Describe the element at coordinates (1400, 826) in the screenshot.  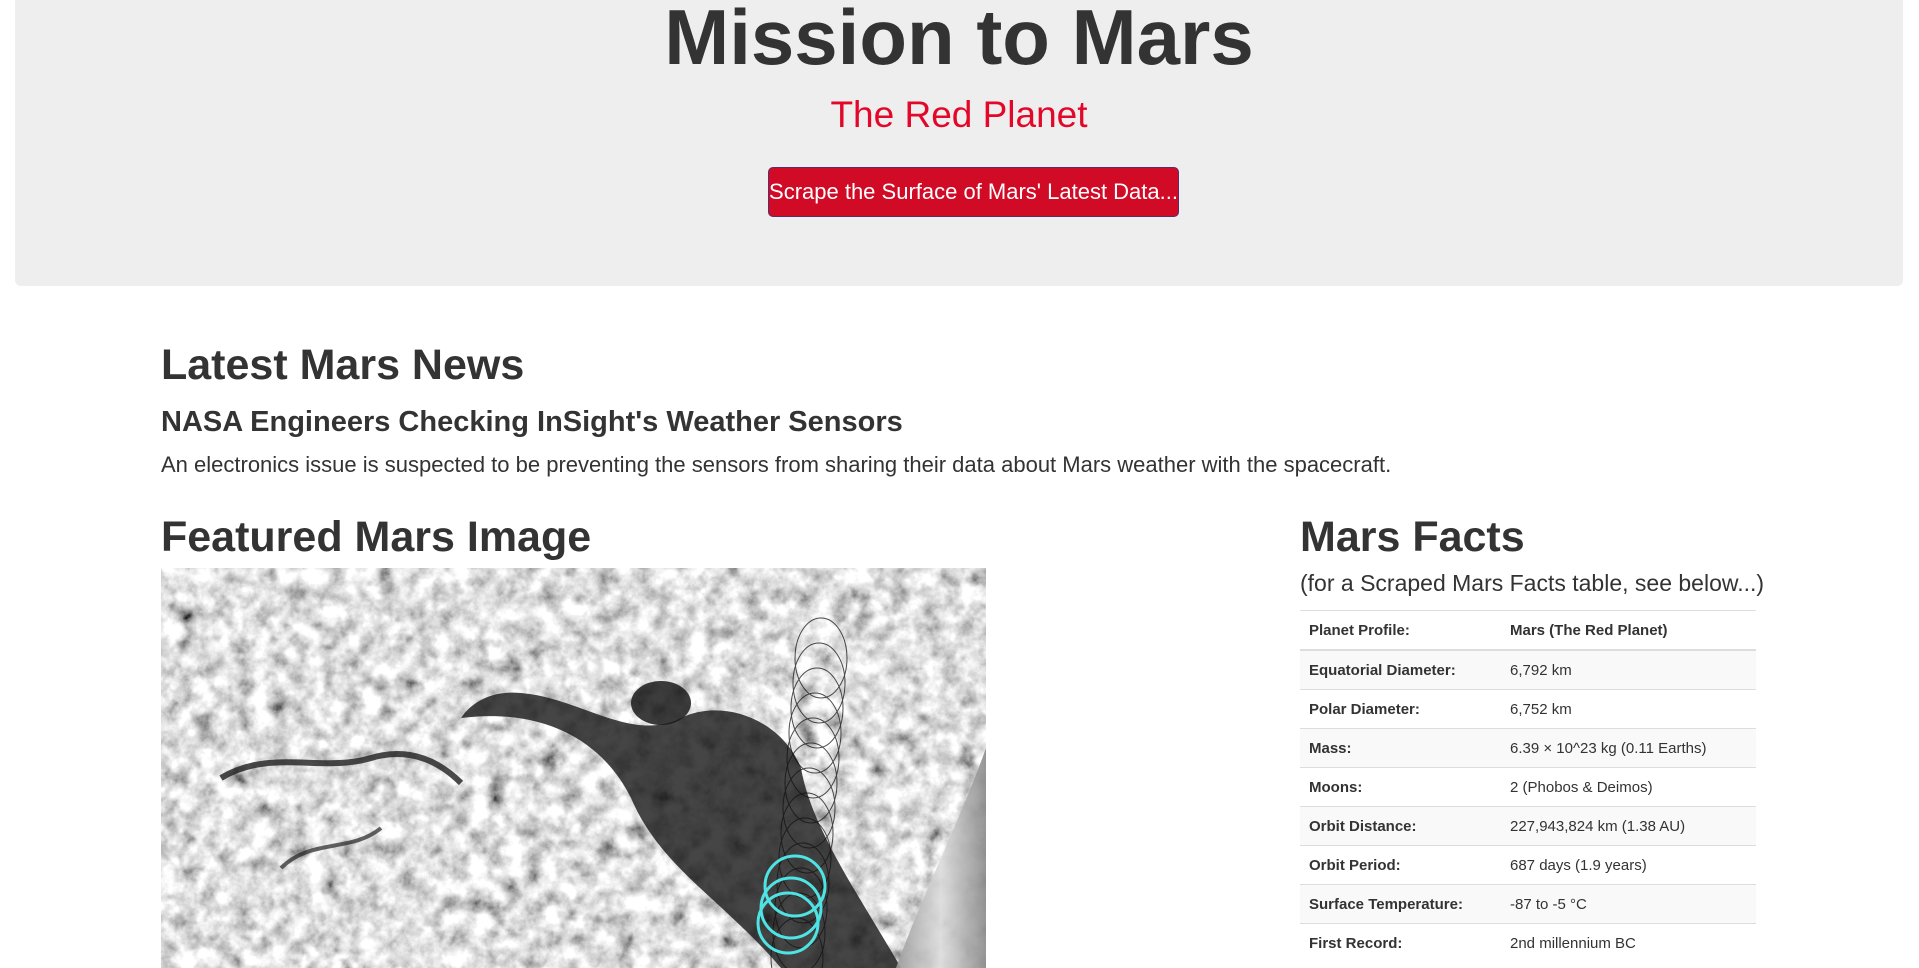
I see `fact-label: Orbit Distance:` at that location.